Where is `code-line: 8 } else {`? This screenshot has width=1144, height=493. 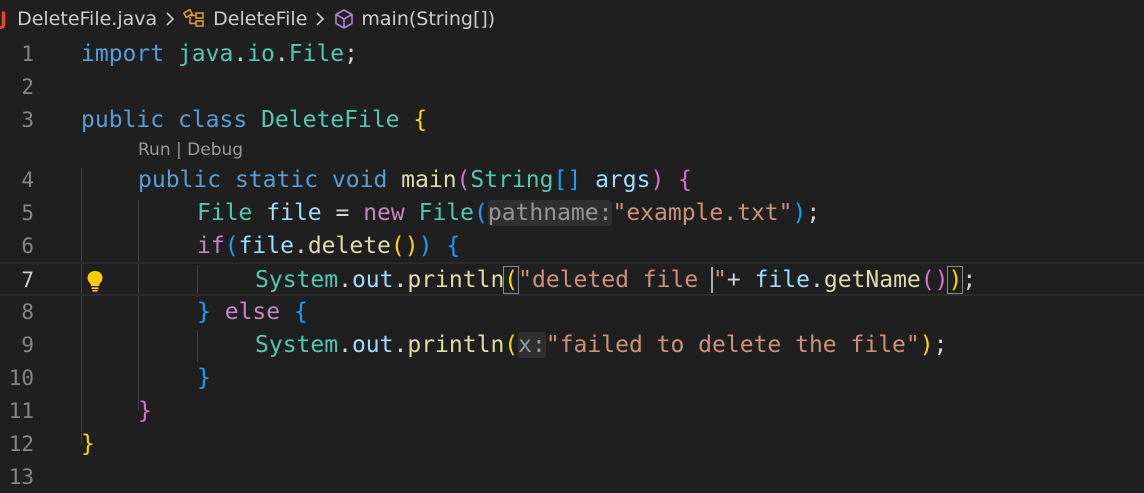
code-line: 8 } else { is located at coordinates (572, 312).